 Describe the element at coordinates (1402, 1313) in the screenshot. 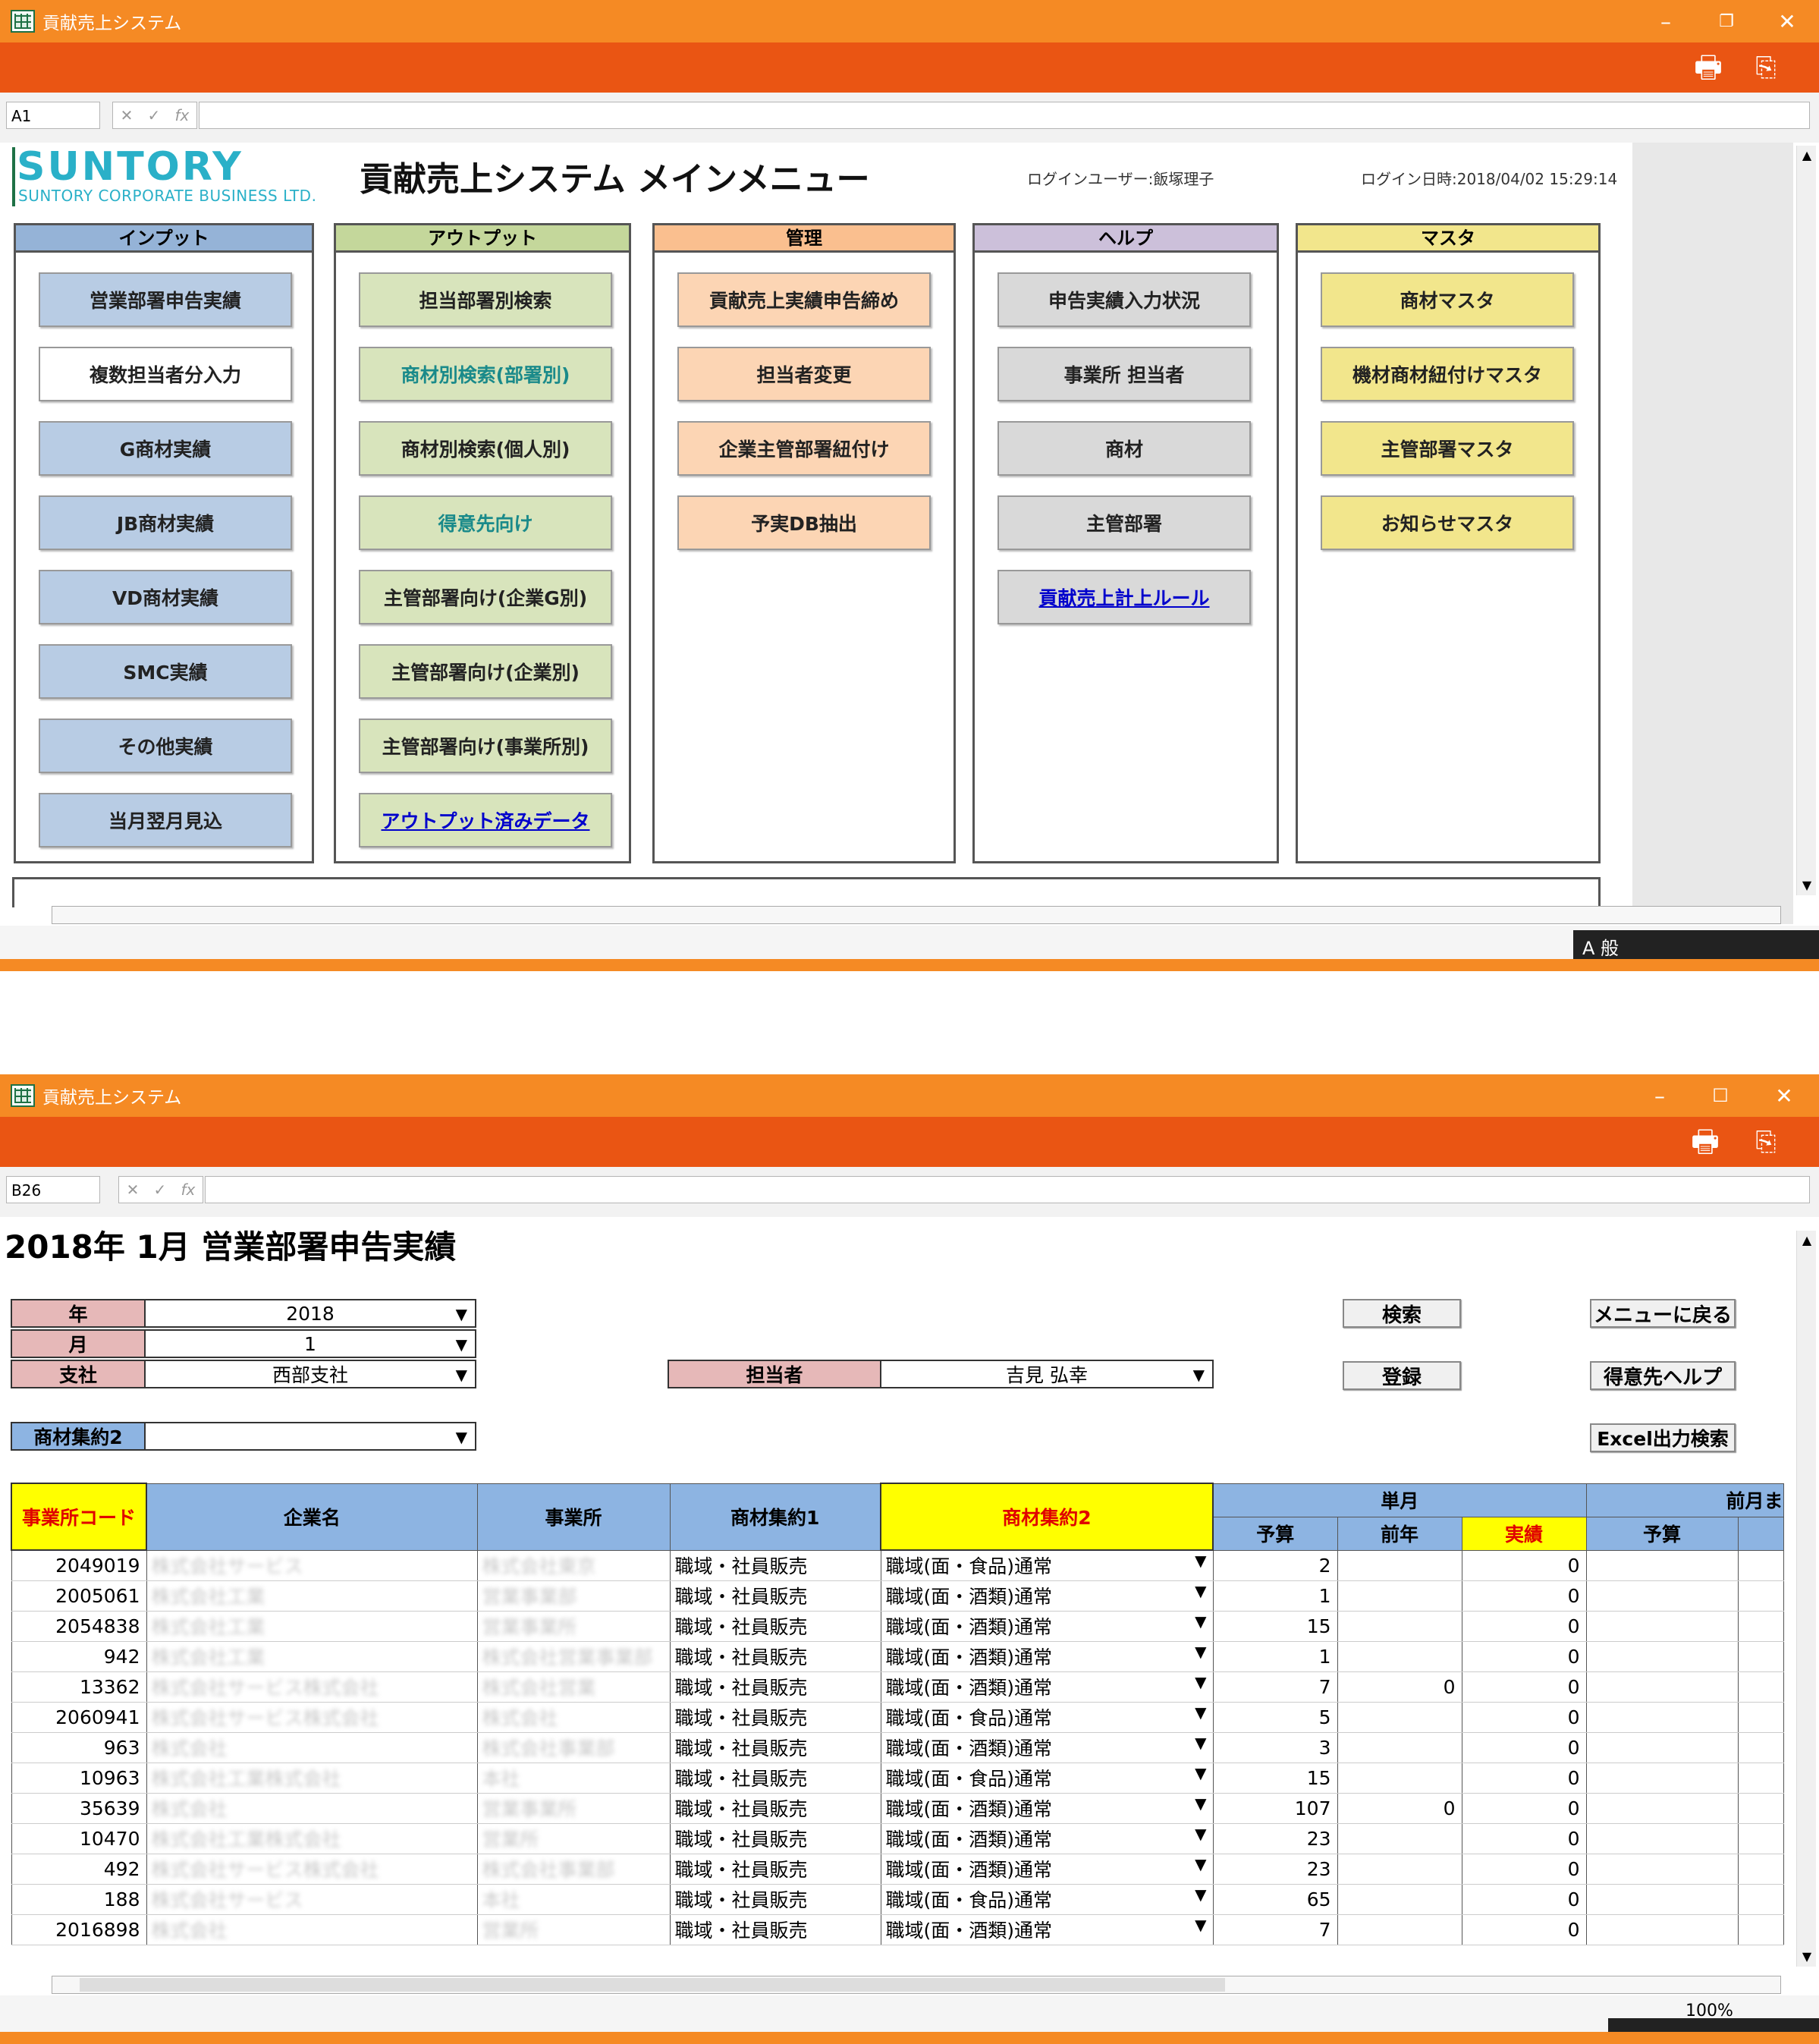

I see `search-button: 検索` at that location.